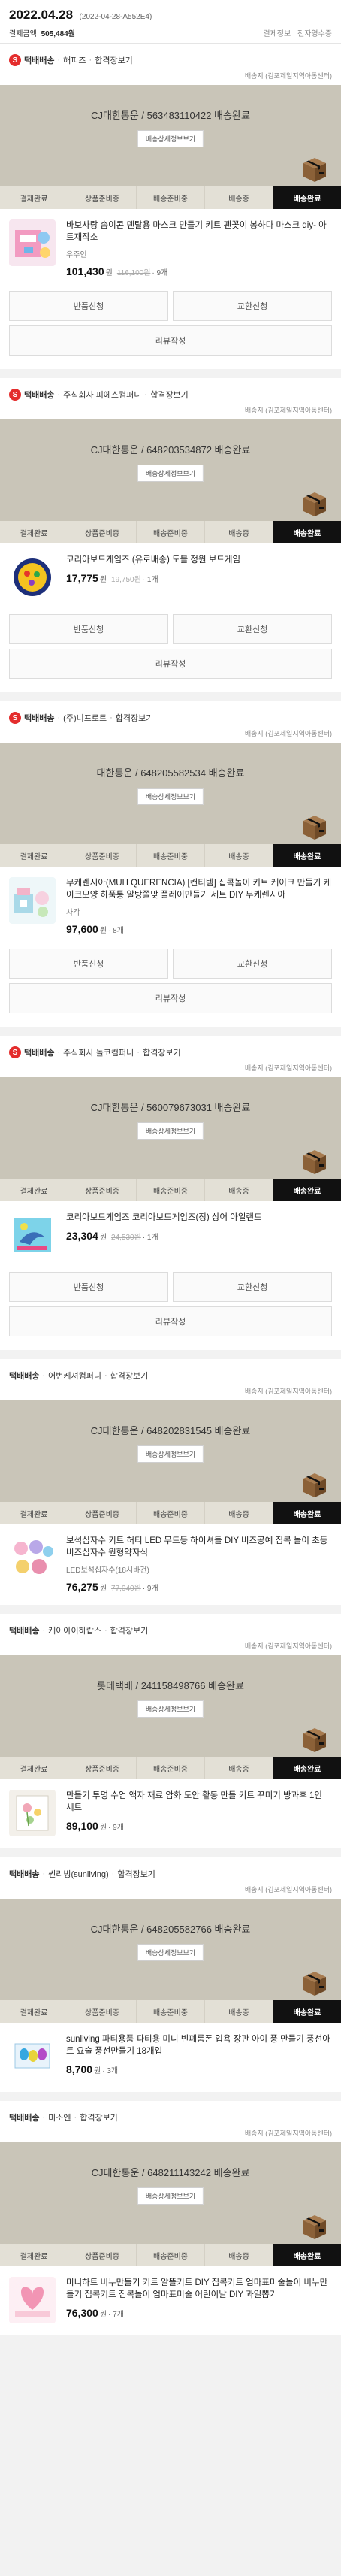  Describe the element at coordinates (102, 1513) in the screenshot. I see `progress-step: 상품준비중` at that location.